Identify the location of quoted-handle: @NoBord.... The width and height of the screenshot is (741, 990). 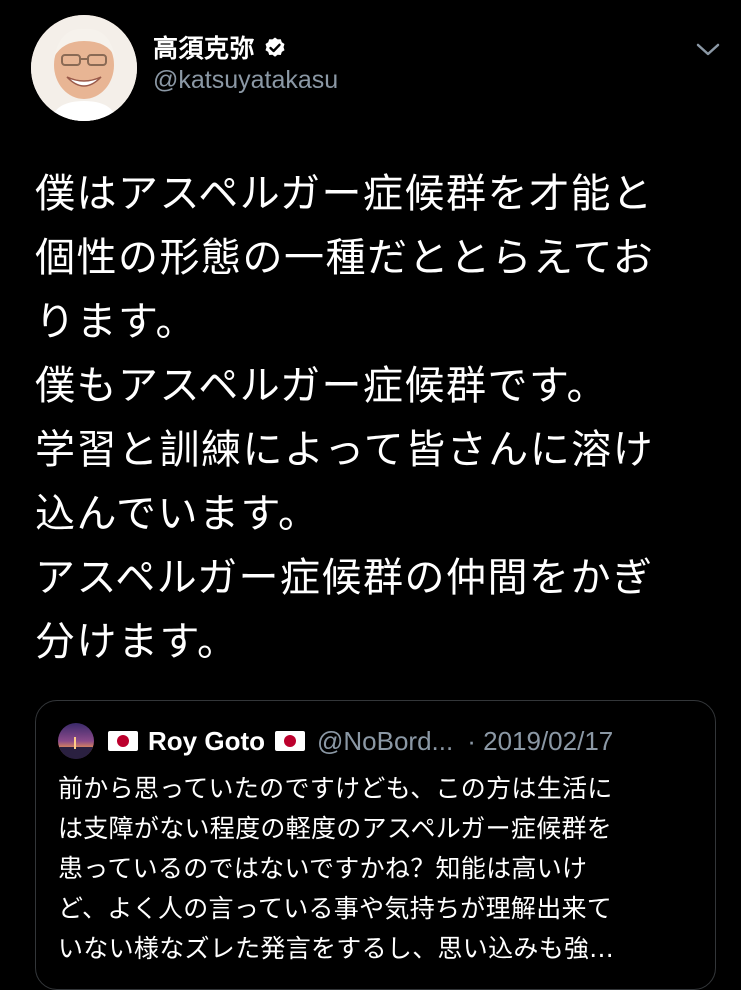
(385, 741).